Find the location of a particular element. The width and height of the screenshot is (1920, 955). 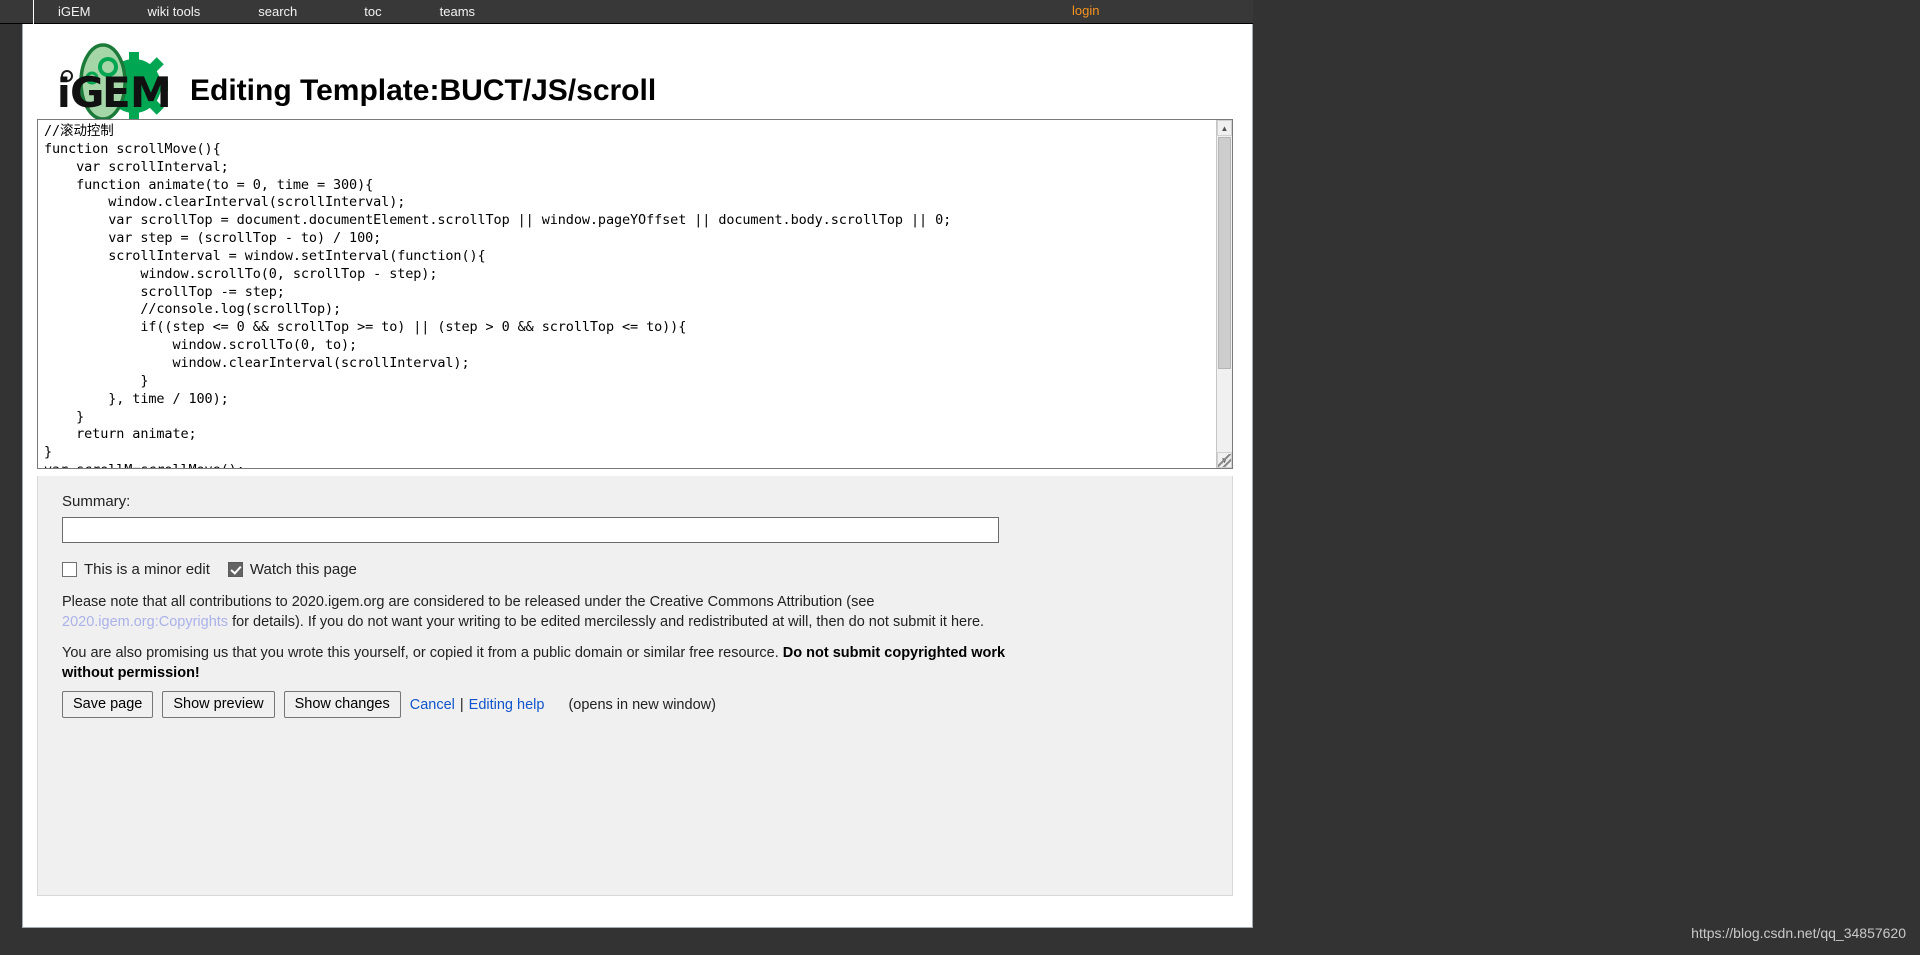

top-navigation-bar: iGEM wiki tools search toc teams login is located at coordinates (626, 12).